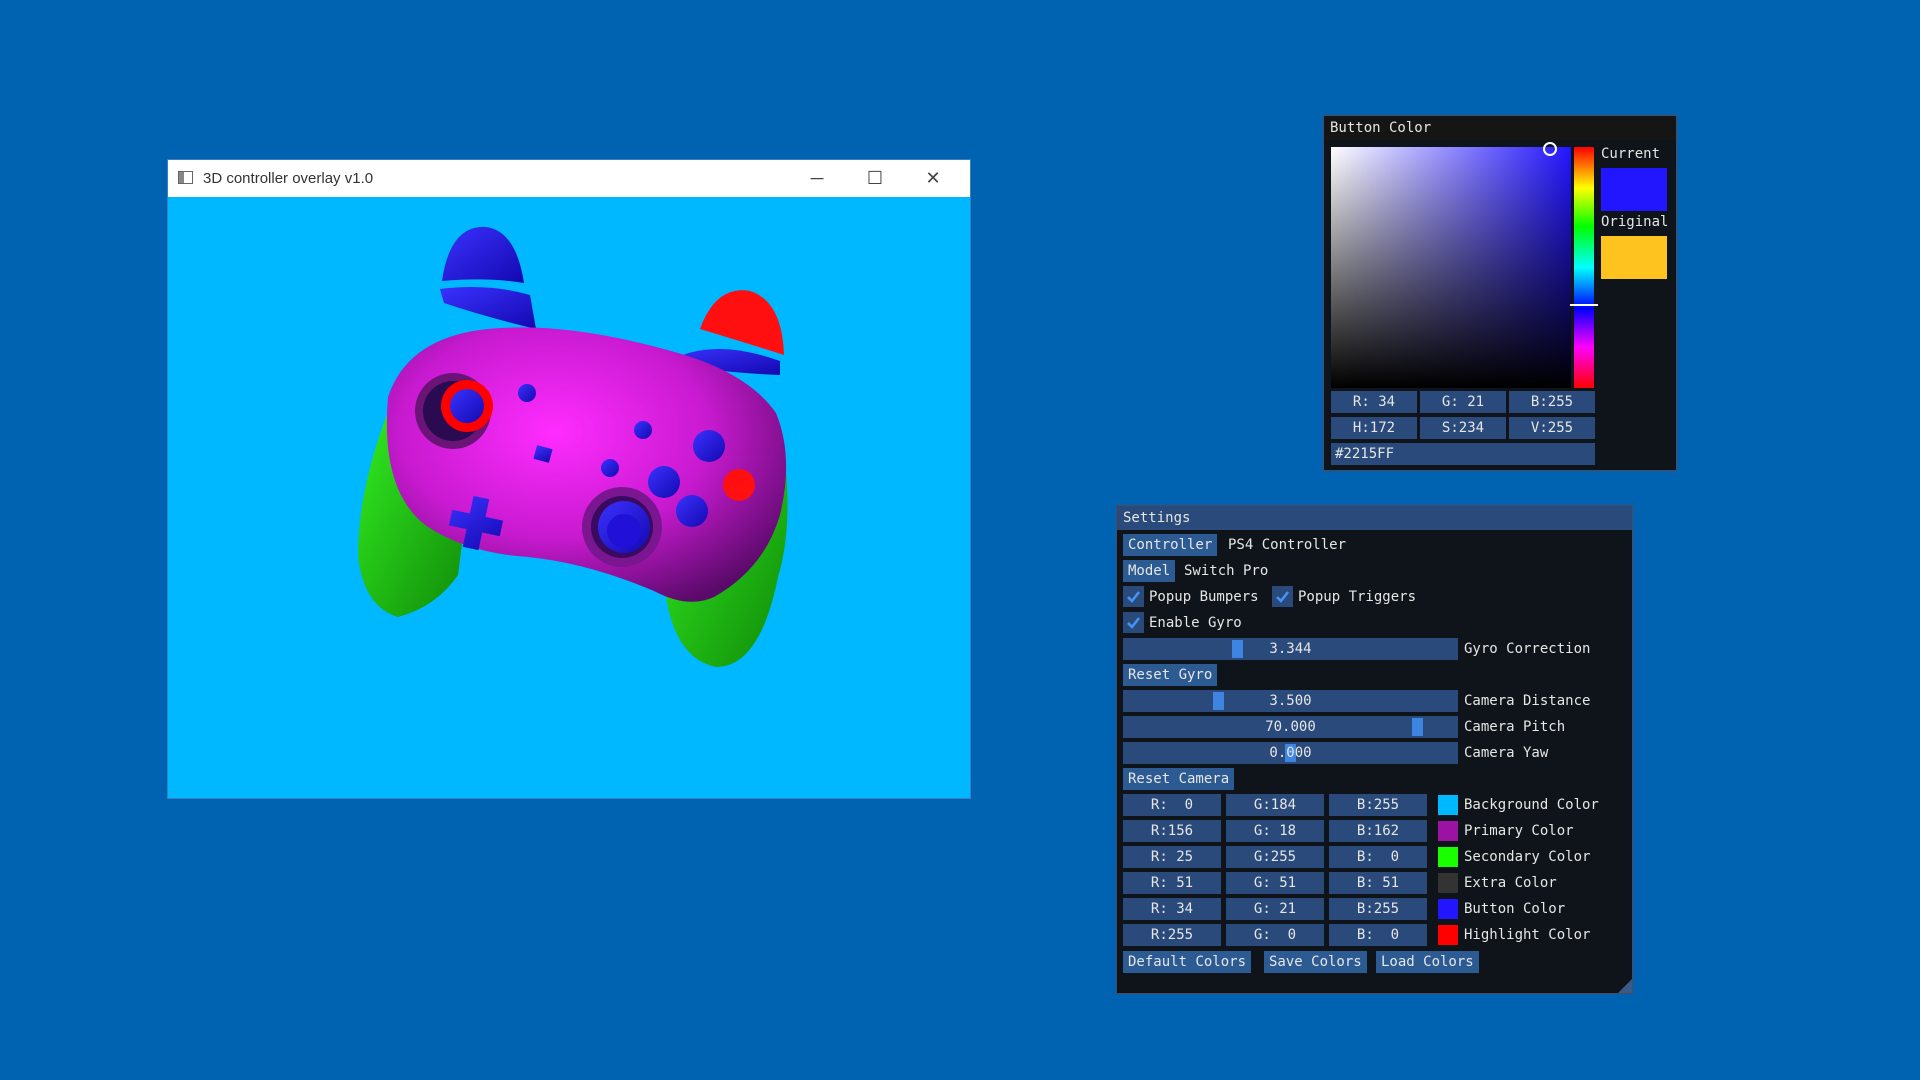 The image size is (1920, 1080). I want to click on button-color-g: G: 21, so click(1275, 909).